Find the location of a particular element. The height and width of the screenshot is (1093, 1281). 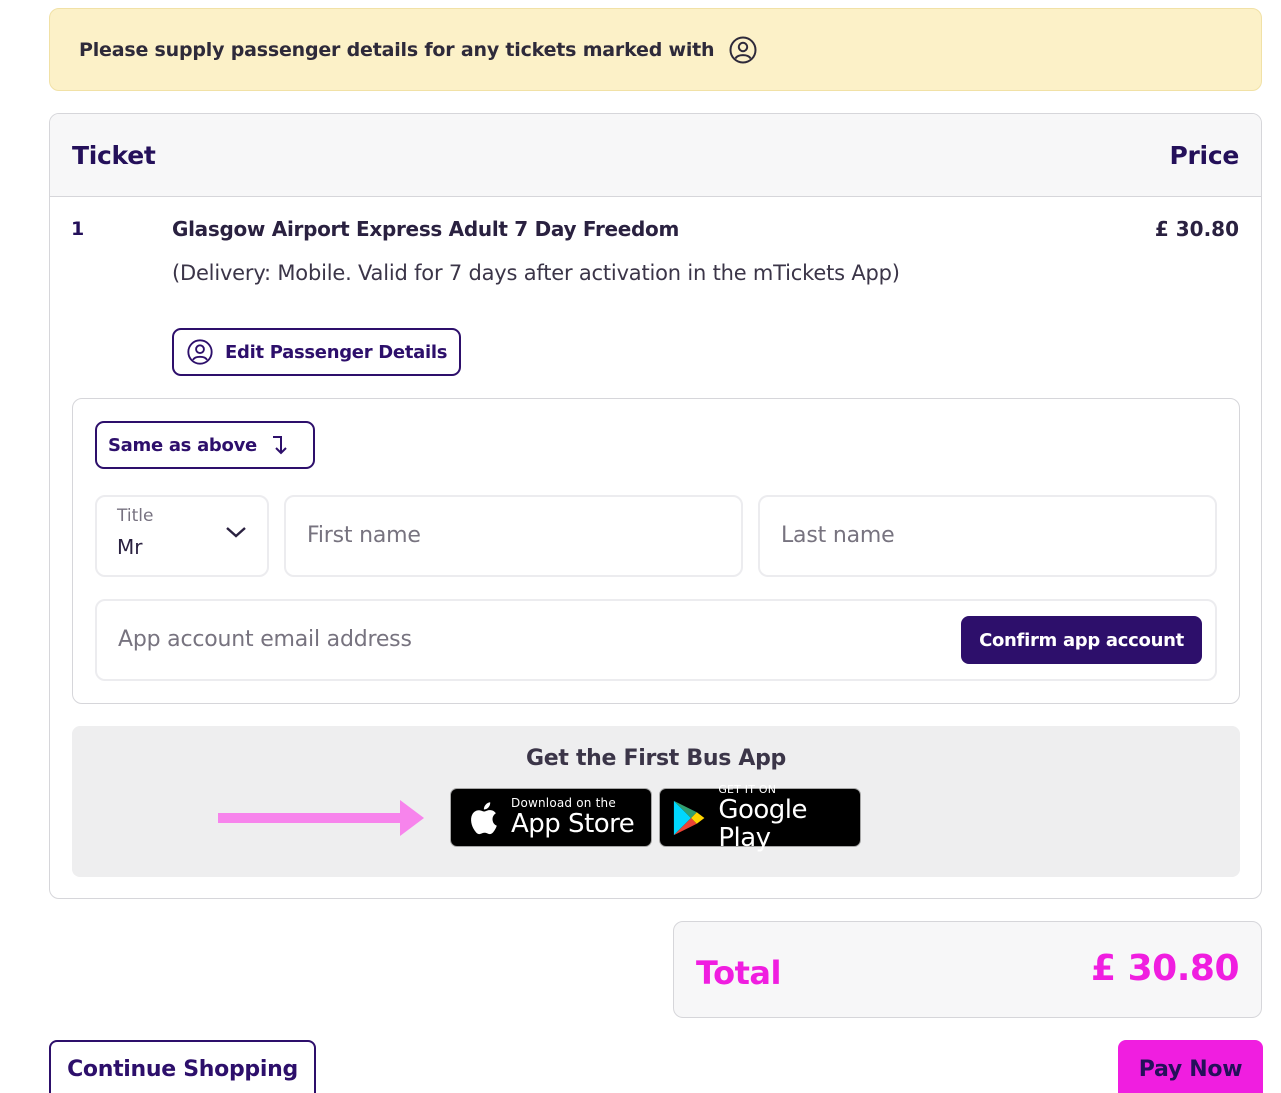

app-store-big-text: App Store is located at coordinates (573, 824).